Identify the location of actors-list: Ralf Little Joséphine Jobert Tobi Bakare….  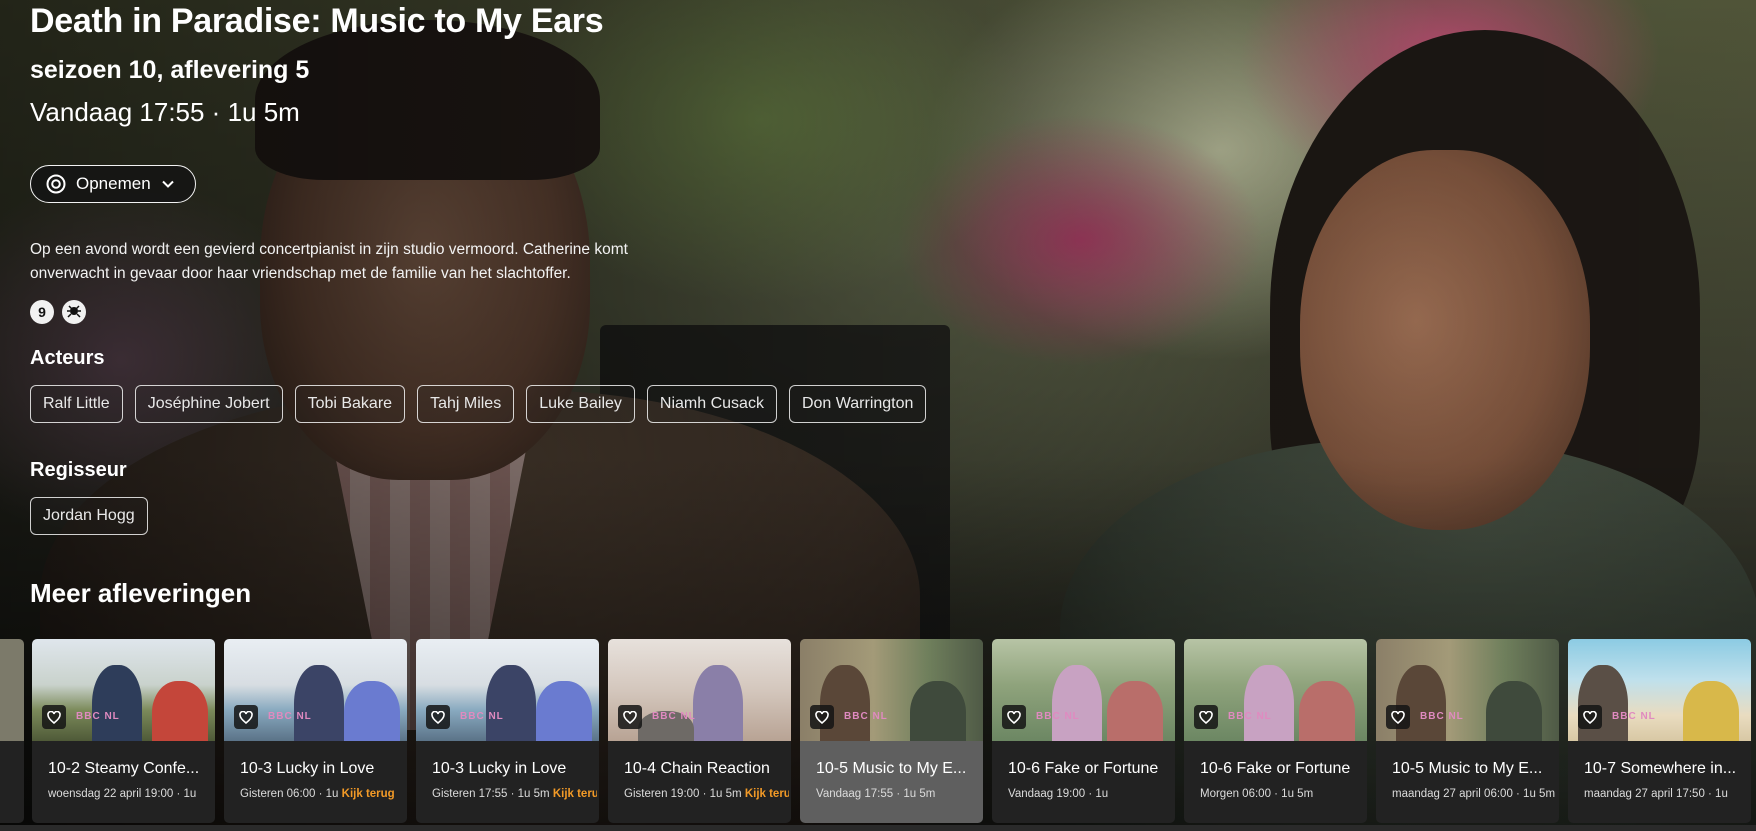
(478, 404).